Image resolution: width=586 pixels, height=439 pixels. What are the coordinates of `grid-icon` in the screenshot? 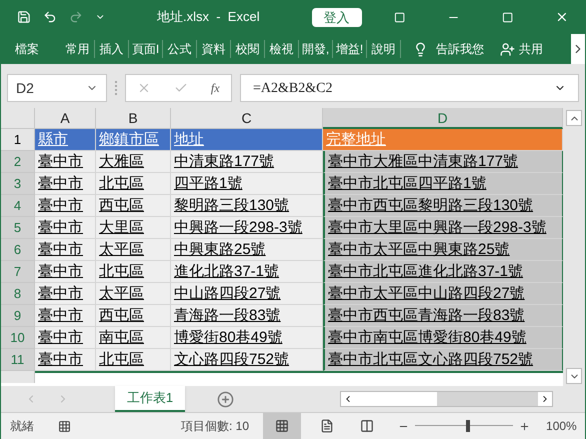 It's located at (282, 426).